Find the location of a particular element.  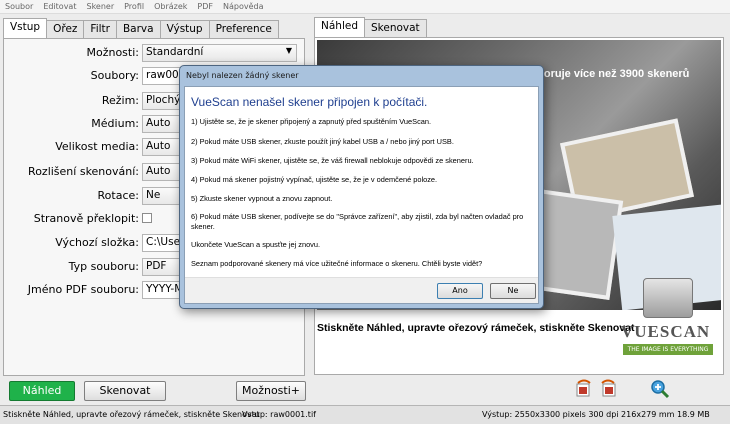

rotate-right-icon is located at coordinates (608, 389).